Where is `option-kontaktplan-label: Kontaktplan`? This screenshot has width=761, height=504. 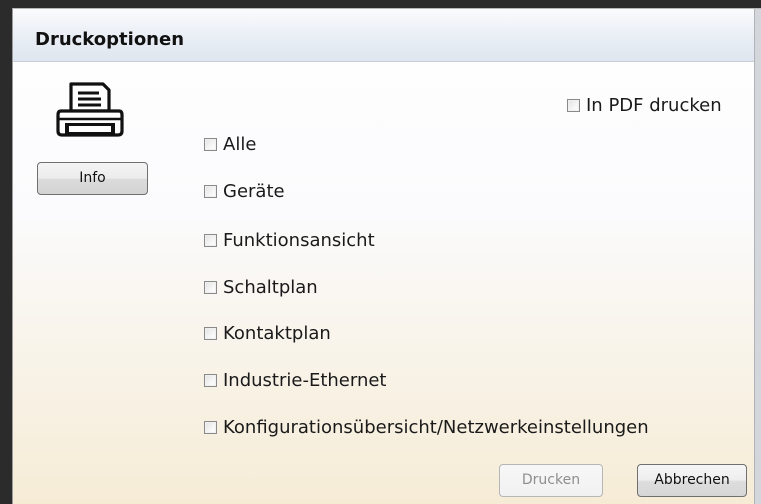 option-kontaktplan-label: Kontaktplan is located at coordinates (277, 333).